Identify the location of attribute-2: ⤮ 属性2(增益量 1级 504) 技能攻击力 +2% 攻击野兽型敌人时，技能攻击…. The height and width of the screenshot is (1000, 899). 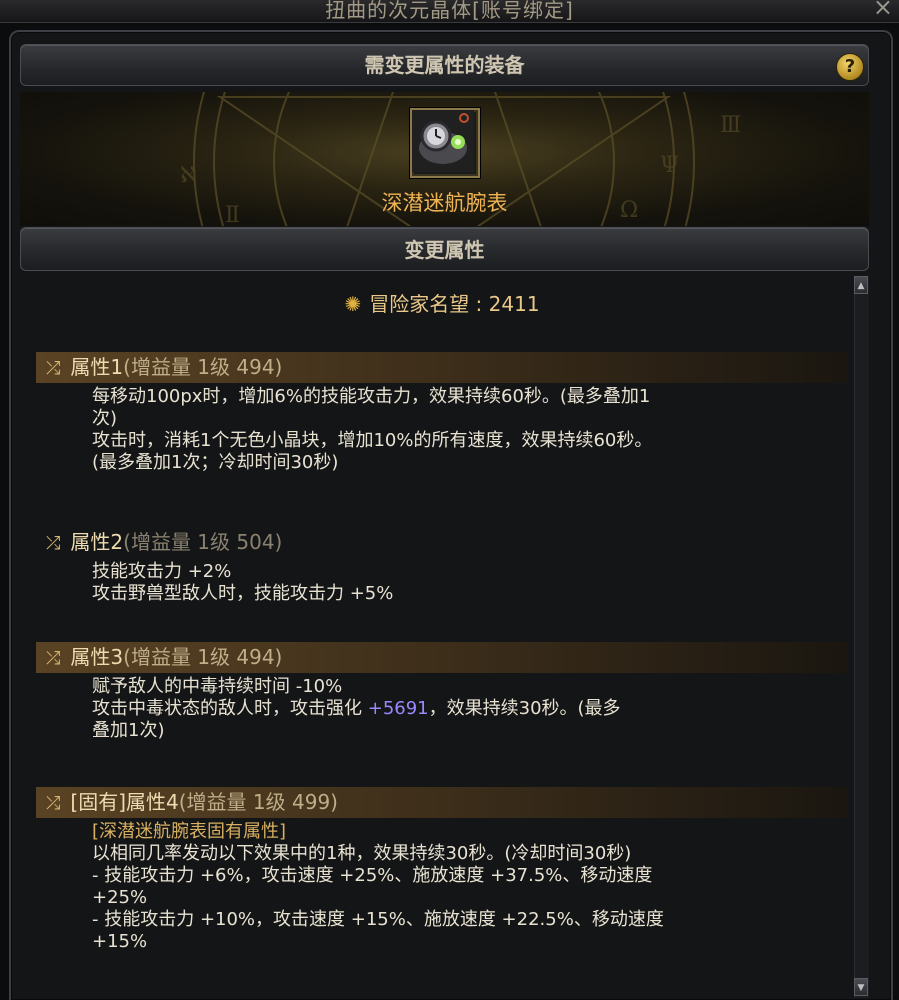
(442, 566).